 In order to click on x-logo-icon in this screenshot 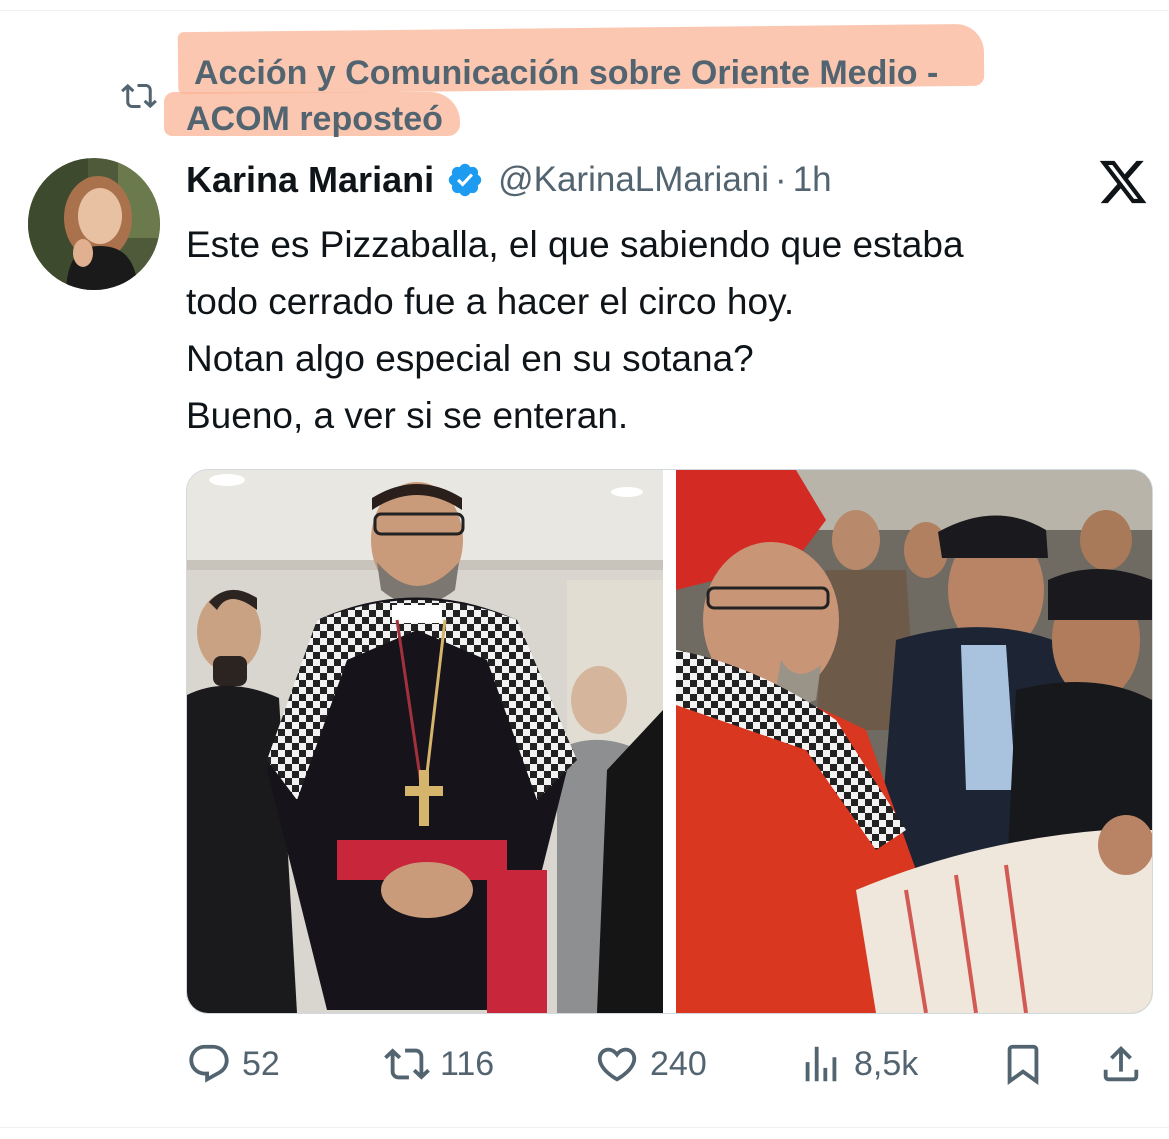, I will do `click(1123, 182)`.